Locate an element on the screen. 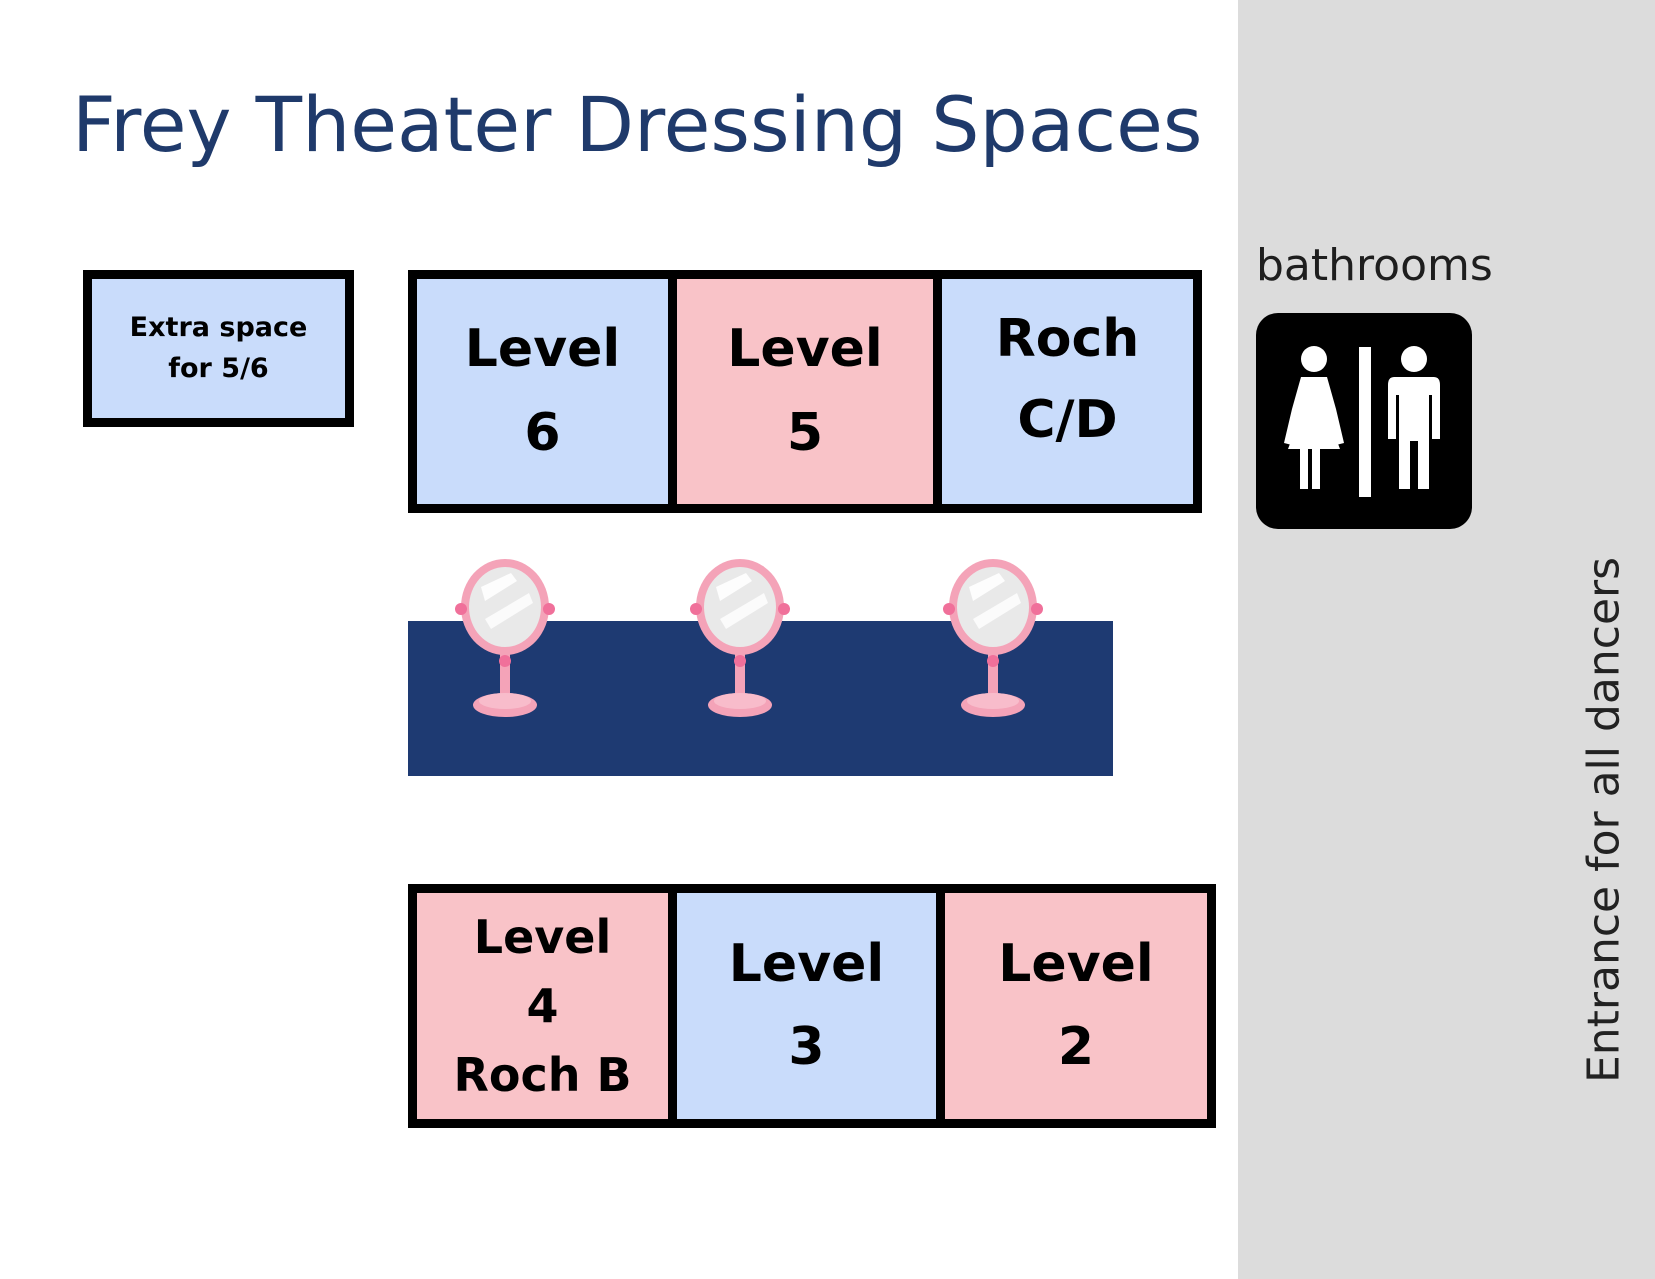  bathrooms-label: bathrooms is located at coordinates (1374, 265).